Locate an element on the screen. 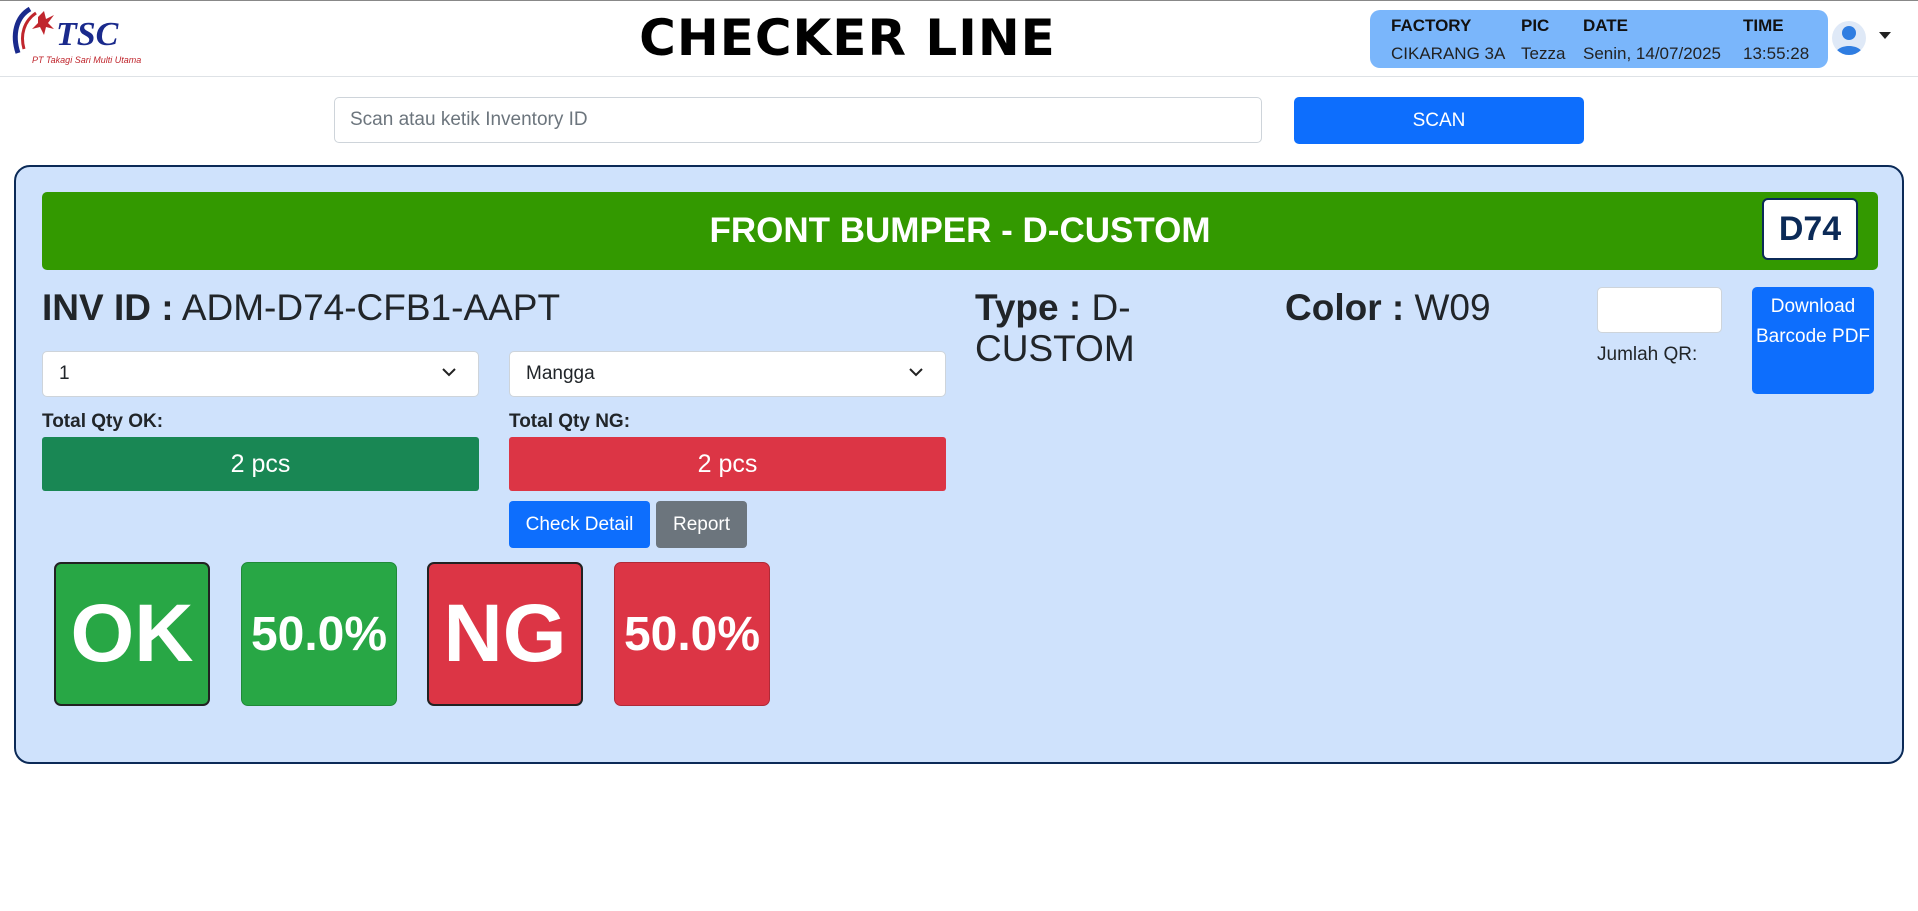 Image resolution: width=1918 pixels, height=911 pixels. user-avatar-icon is located at coordinates (1849, 38).